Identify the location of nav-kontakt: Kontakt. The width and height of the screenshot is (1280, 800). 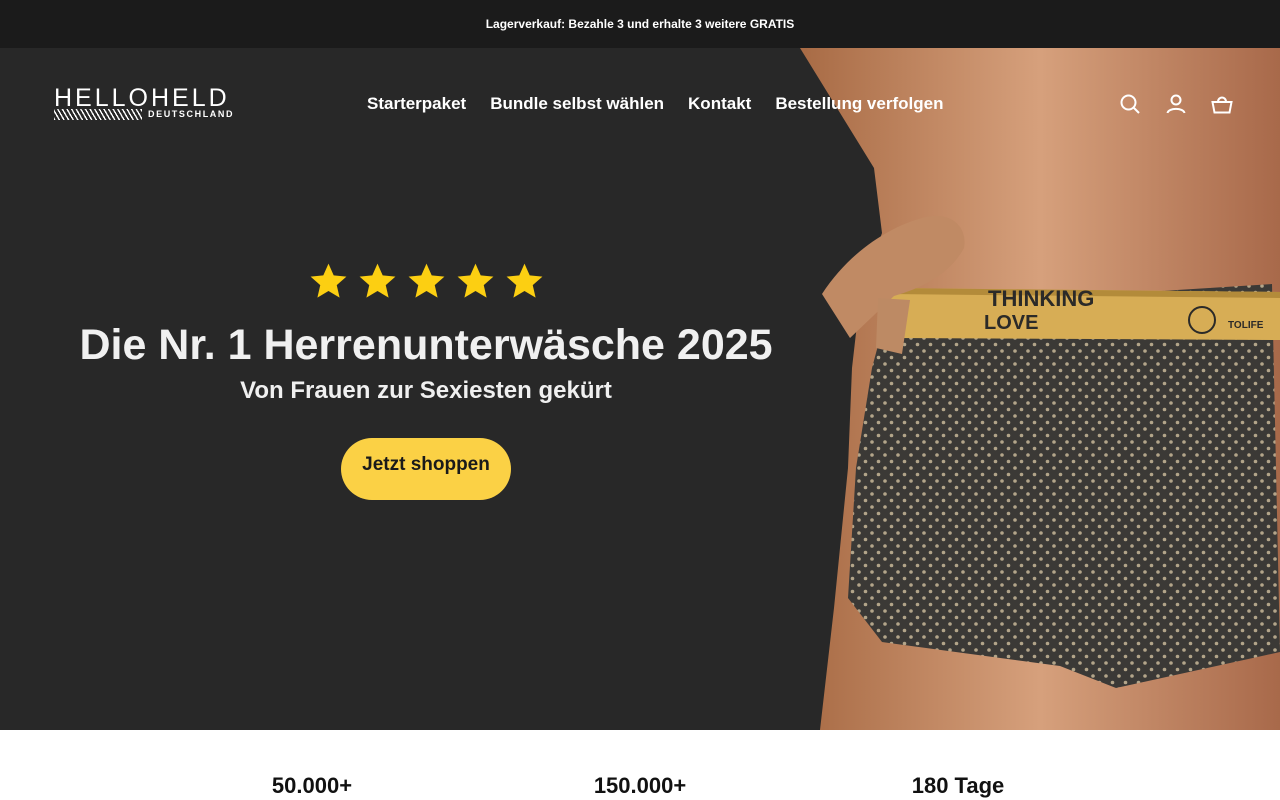
(719, 104).